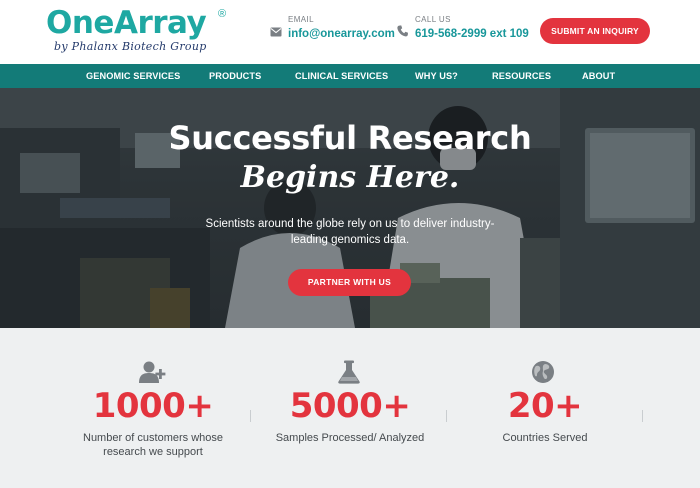 The image size is (700, 488). I want to click on envelope-icon, so click(276, 30).